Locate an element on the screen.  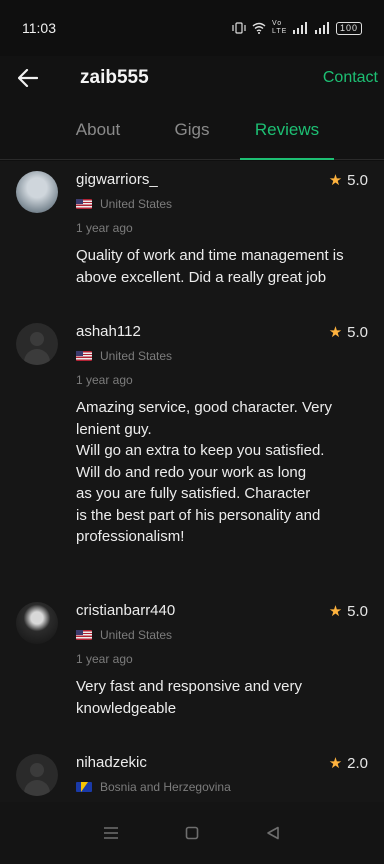
tab-reviews: Reviews is located at coordinates (287, 130).